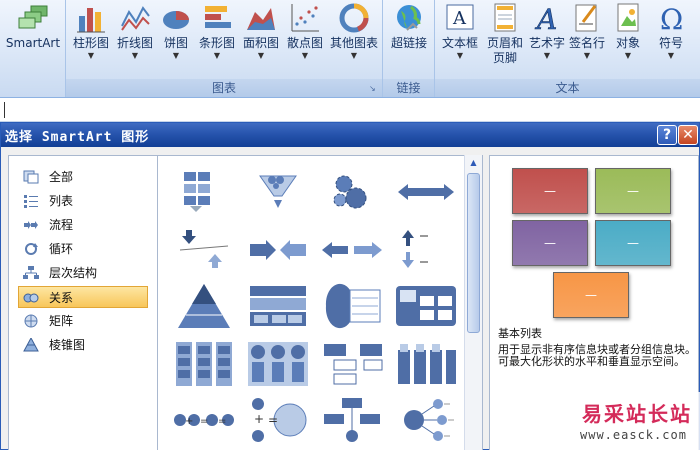 The width and height of the screenshot is (700, 450). I want to click on pyramid-icon, so click(31, 345).